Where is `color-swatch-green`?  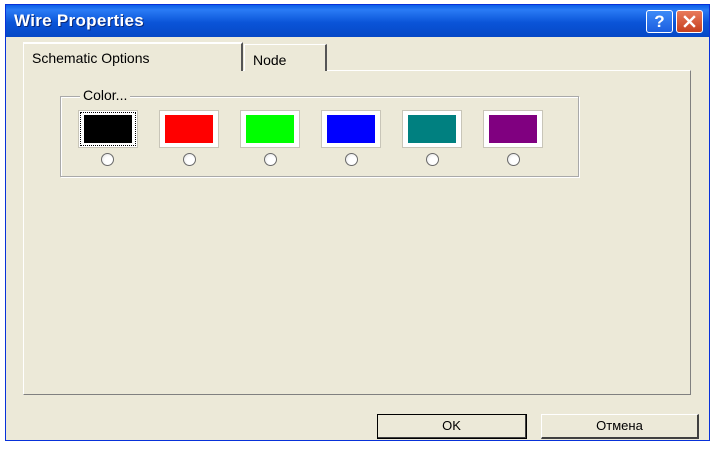 color-swatch-green is located at coordinates (270, 129).